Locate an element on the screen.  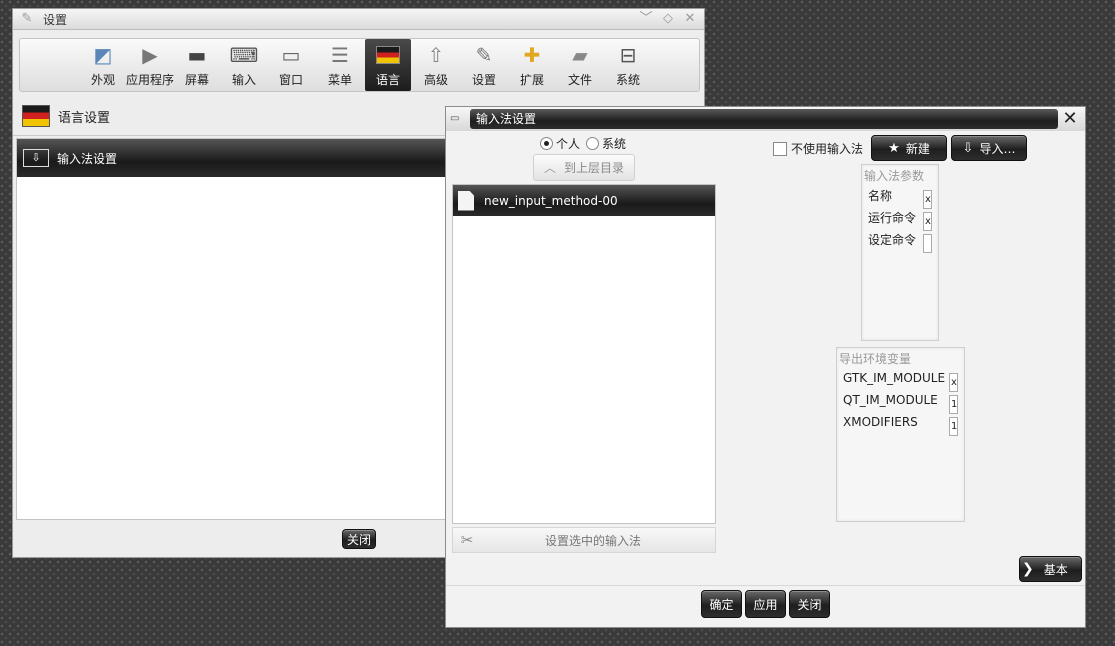
file-icon is located at coordinates (466, 200).